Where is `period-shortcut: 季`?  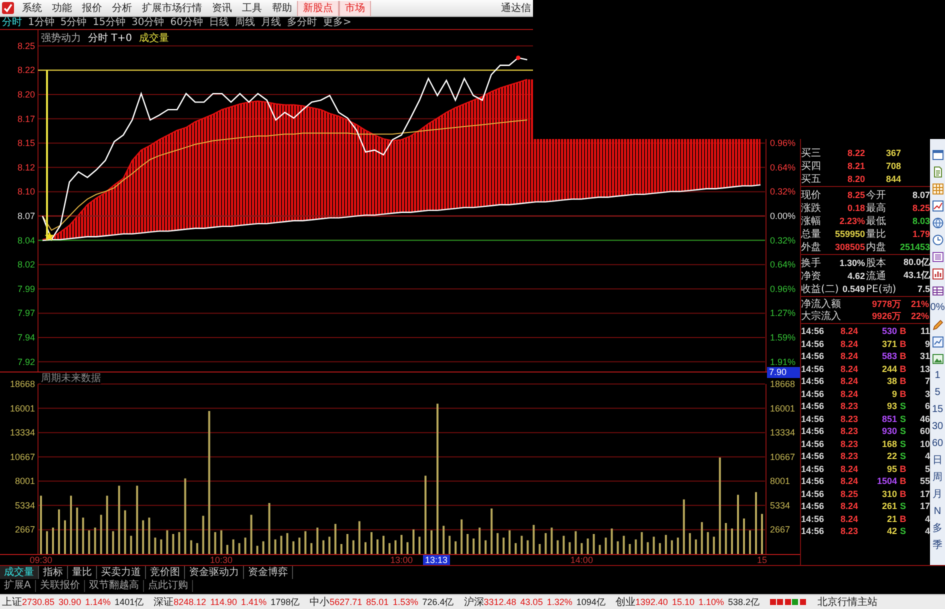 period-shortcut: 季 is located at coordinates (937, 546).